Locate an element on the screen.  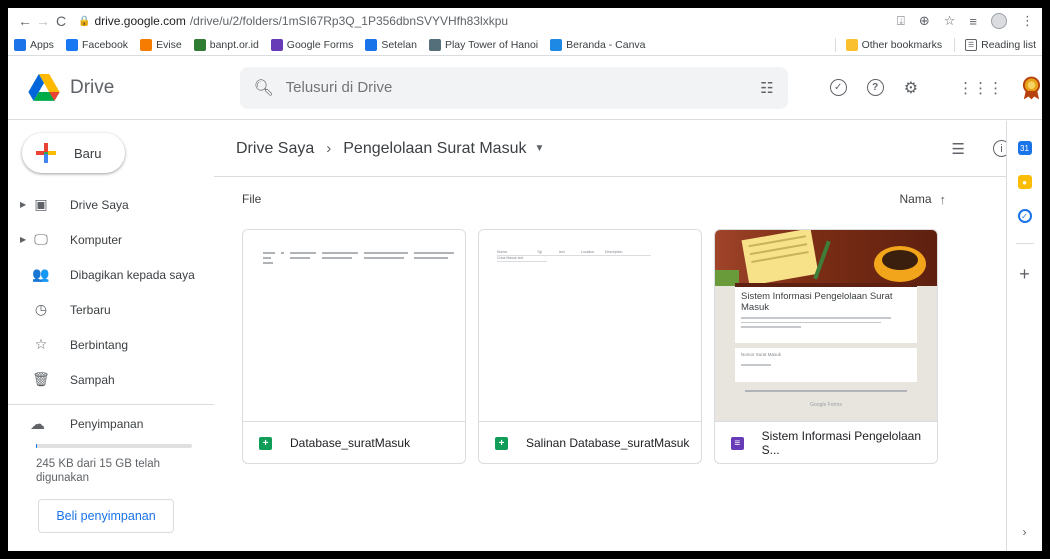
forward-arrow-icon: → is located at coordinates (43, 21).